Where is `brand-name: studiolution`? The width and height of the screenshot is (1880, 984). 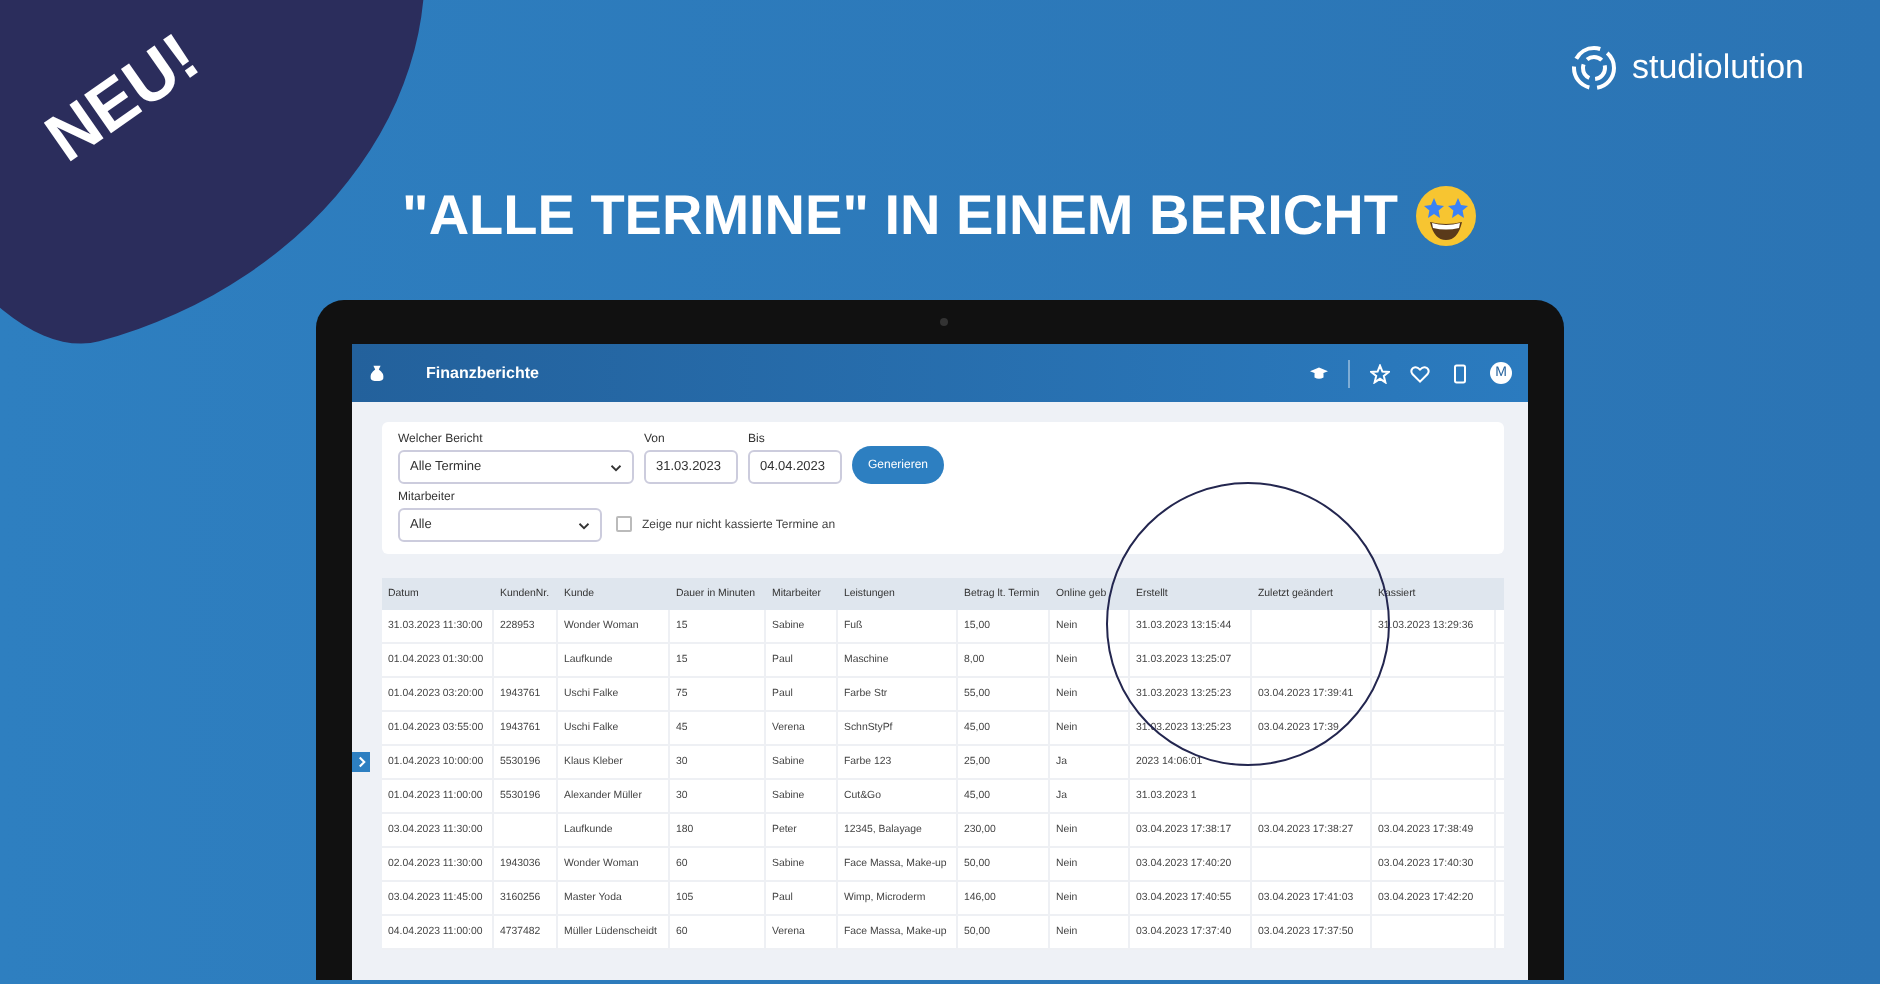 brand-name: studiolution is located at coordinates (1717, 68).